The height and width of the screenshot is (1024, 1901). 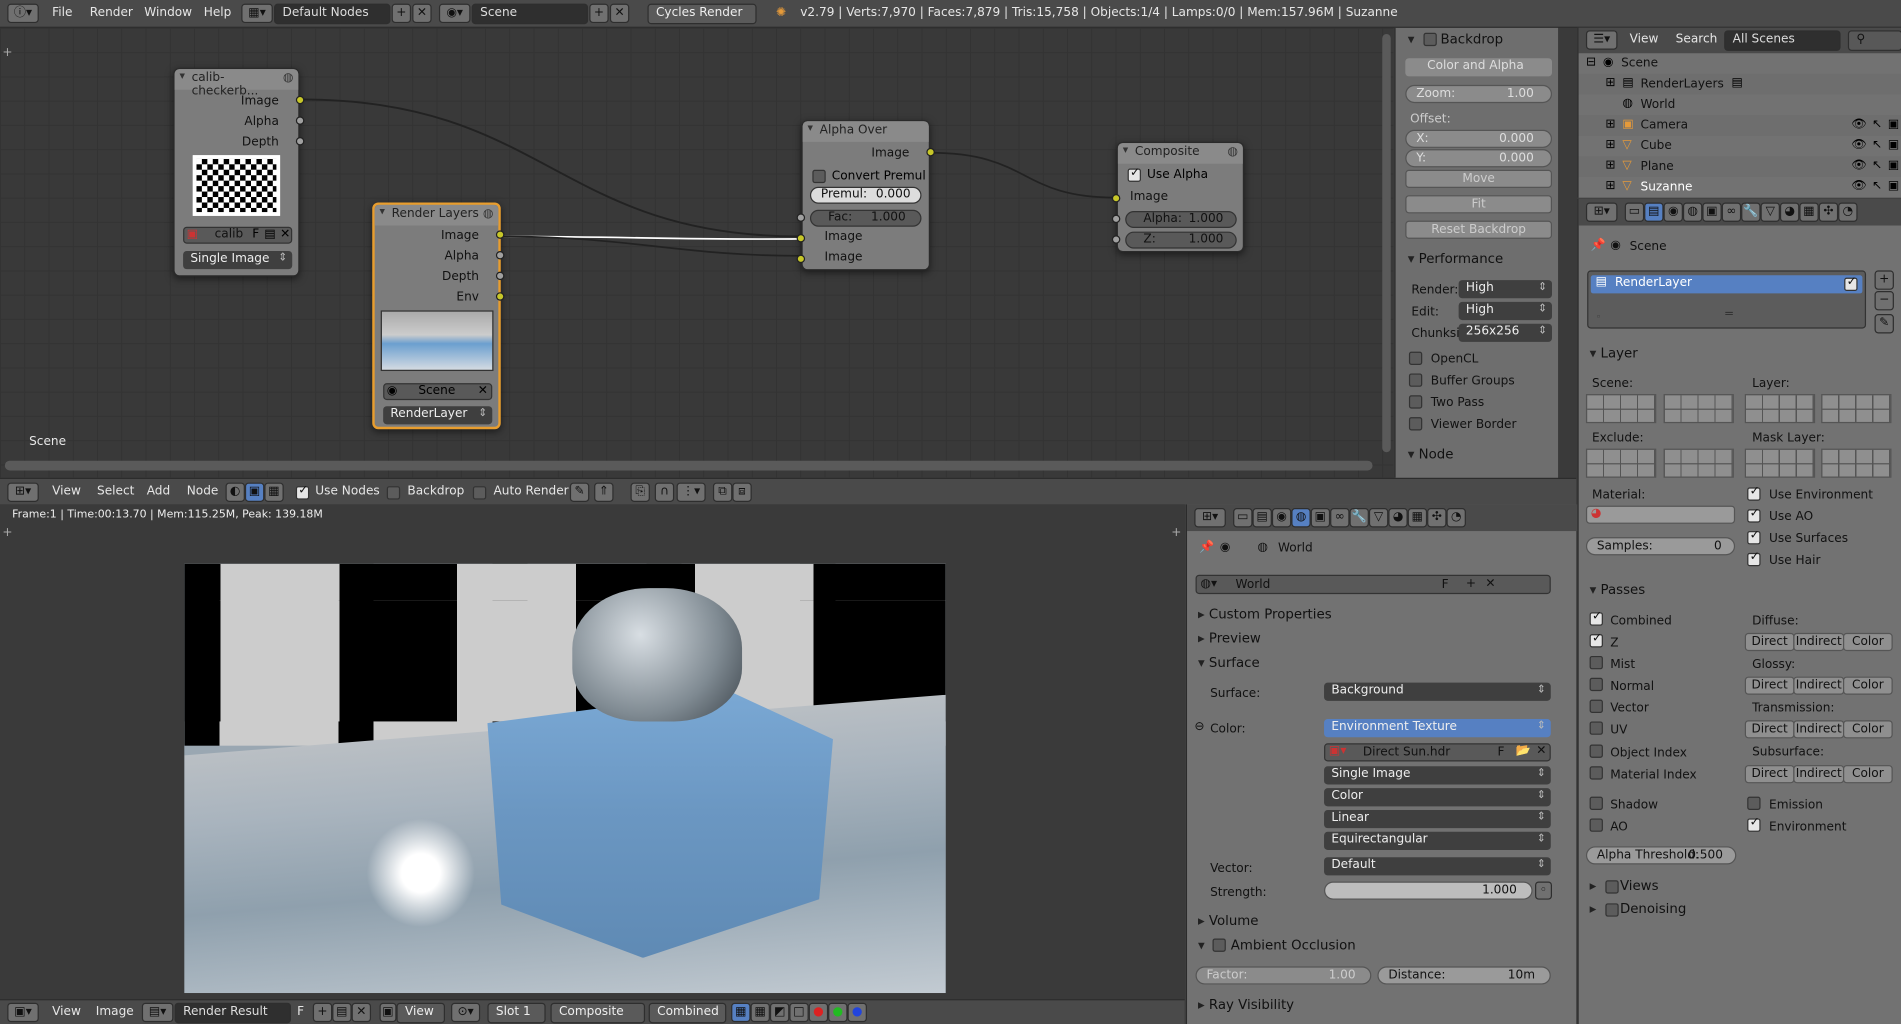 What do you see at coordinates (722, 492) in the screenshot?
I see `copy-nodes-icon: ⧉` at bounding box center [722, 492].